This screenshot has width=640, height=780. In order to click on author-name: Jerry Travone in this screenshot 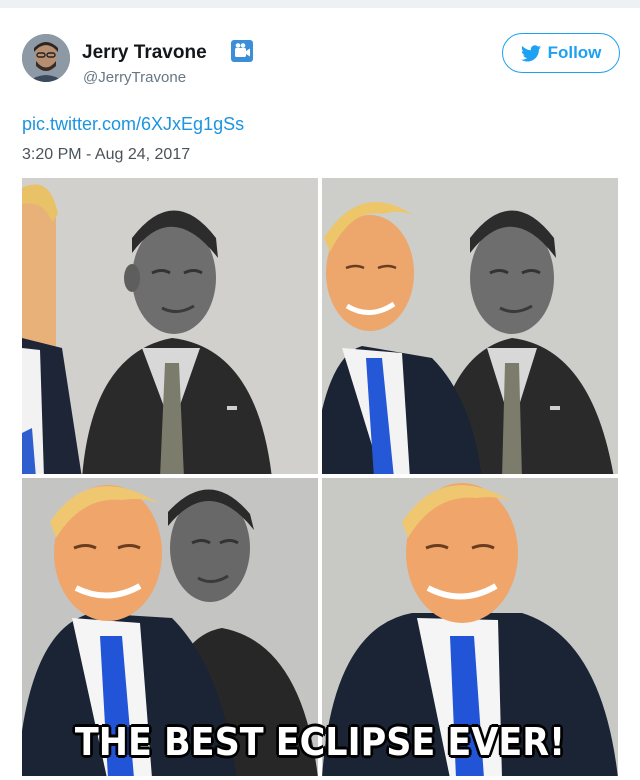, I will do `click(144, 53)`.